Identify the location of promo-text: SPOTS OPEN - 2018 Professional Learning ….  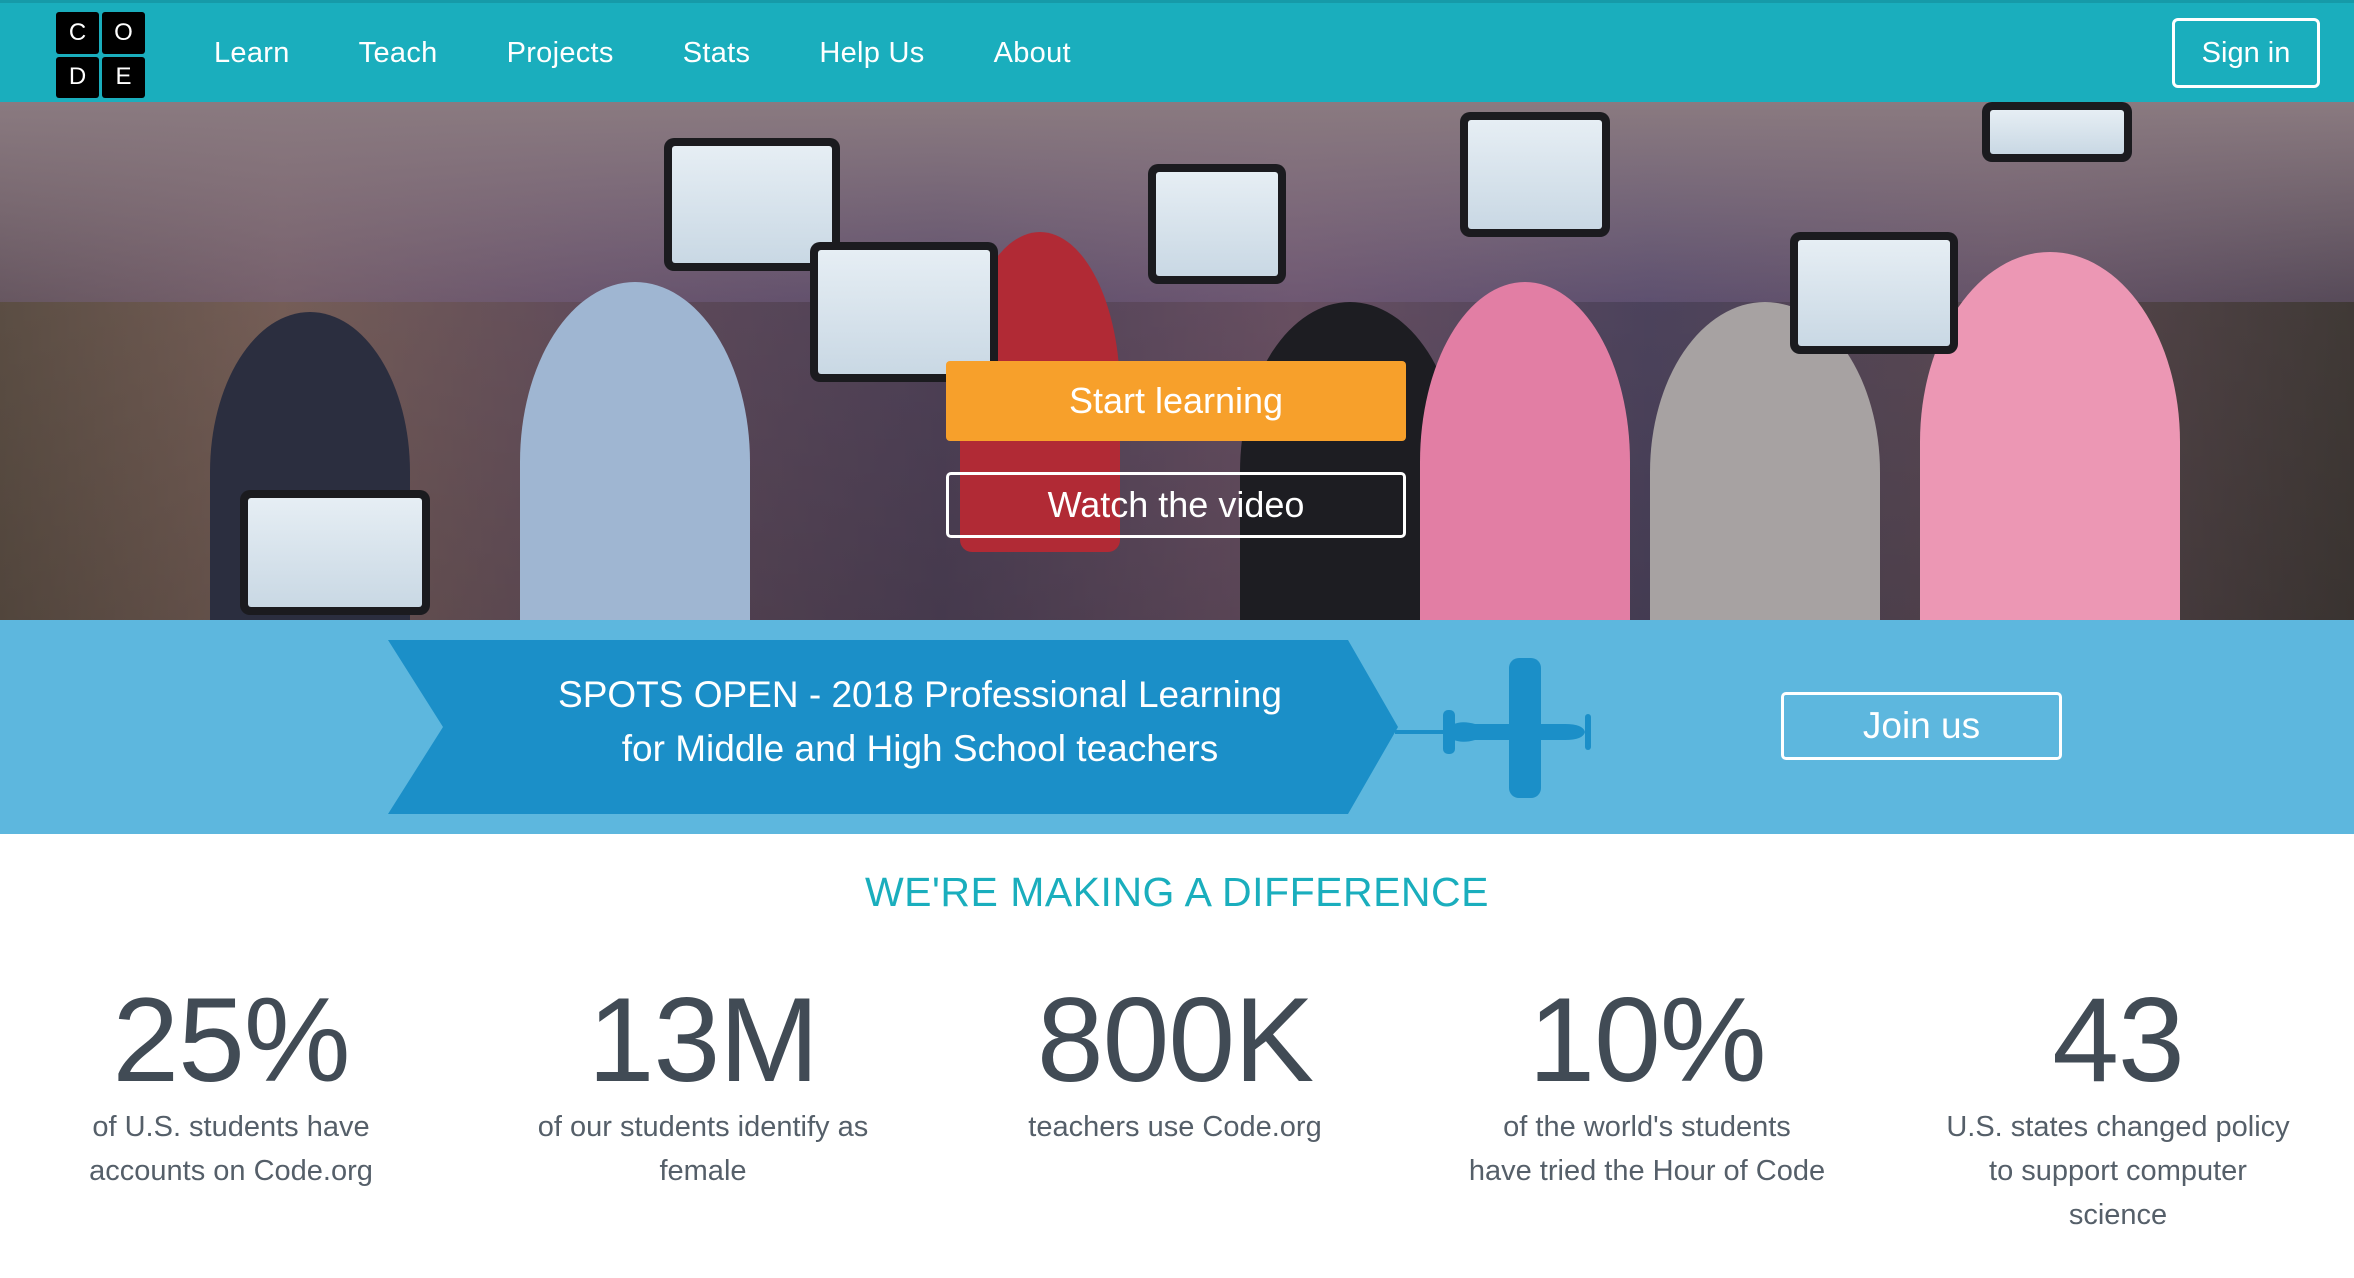
(920, 722).